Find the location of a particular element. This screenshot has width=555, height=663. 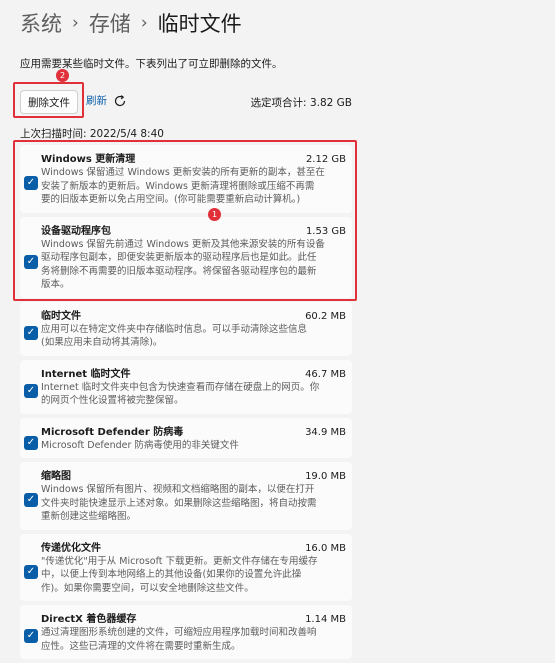

item-size: 19.0 MB is located at coordinates (325, 476).